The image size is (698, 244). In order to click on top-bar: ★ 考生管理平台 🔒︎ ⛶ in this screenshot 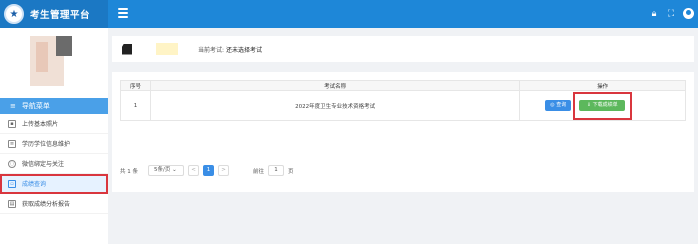, I will do `click(349, 14)`.